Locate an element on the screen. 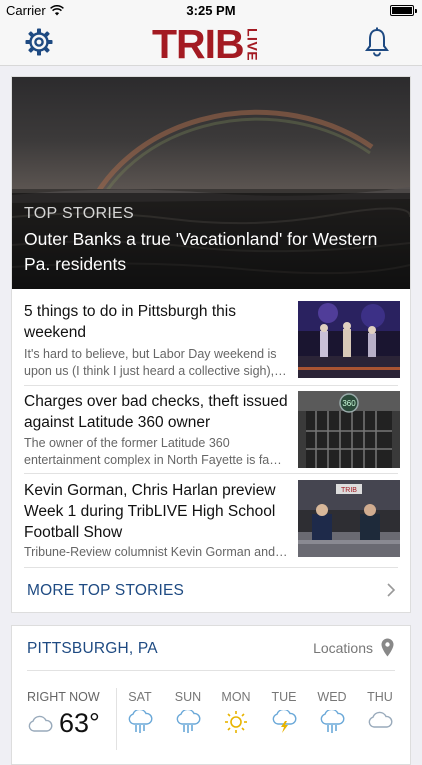 This screenshot has height=765, width=422. forecast-day: WED is located at coordinates (332, 712).